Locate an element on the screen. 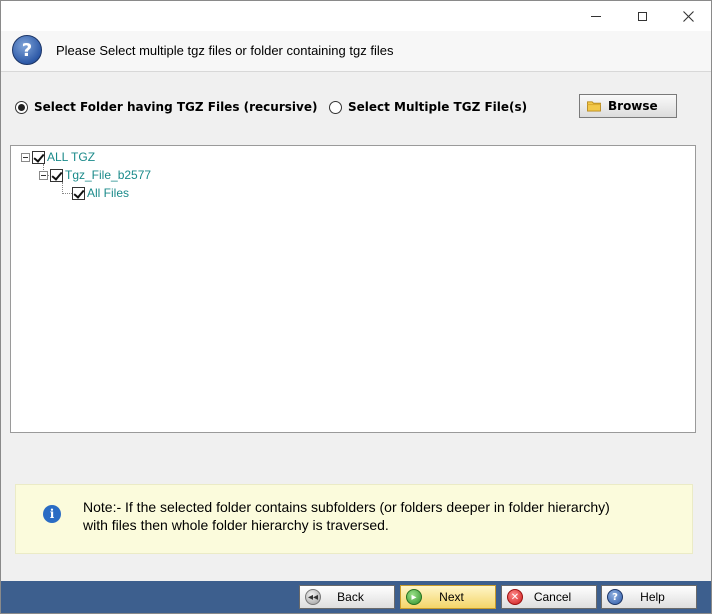 The image size is (712, 614). browse-button: Browse is located at coordinates (628, 106).